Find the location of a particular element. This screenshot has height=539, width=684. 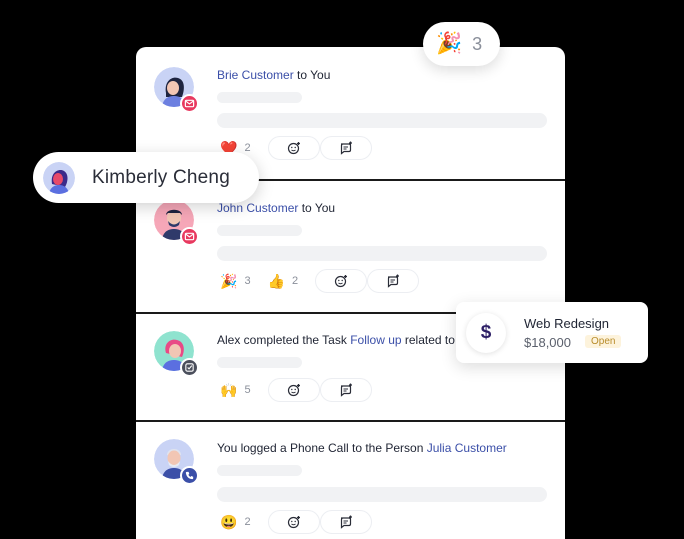

reaction-thumbs-up: 👍 2 is located at coordinates (283, 281).